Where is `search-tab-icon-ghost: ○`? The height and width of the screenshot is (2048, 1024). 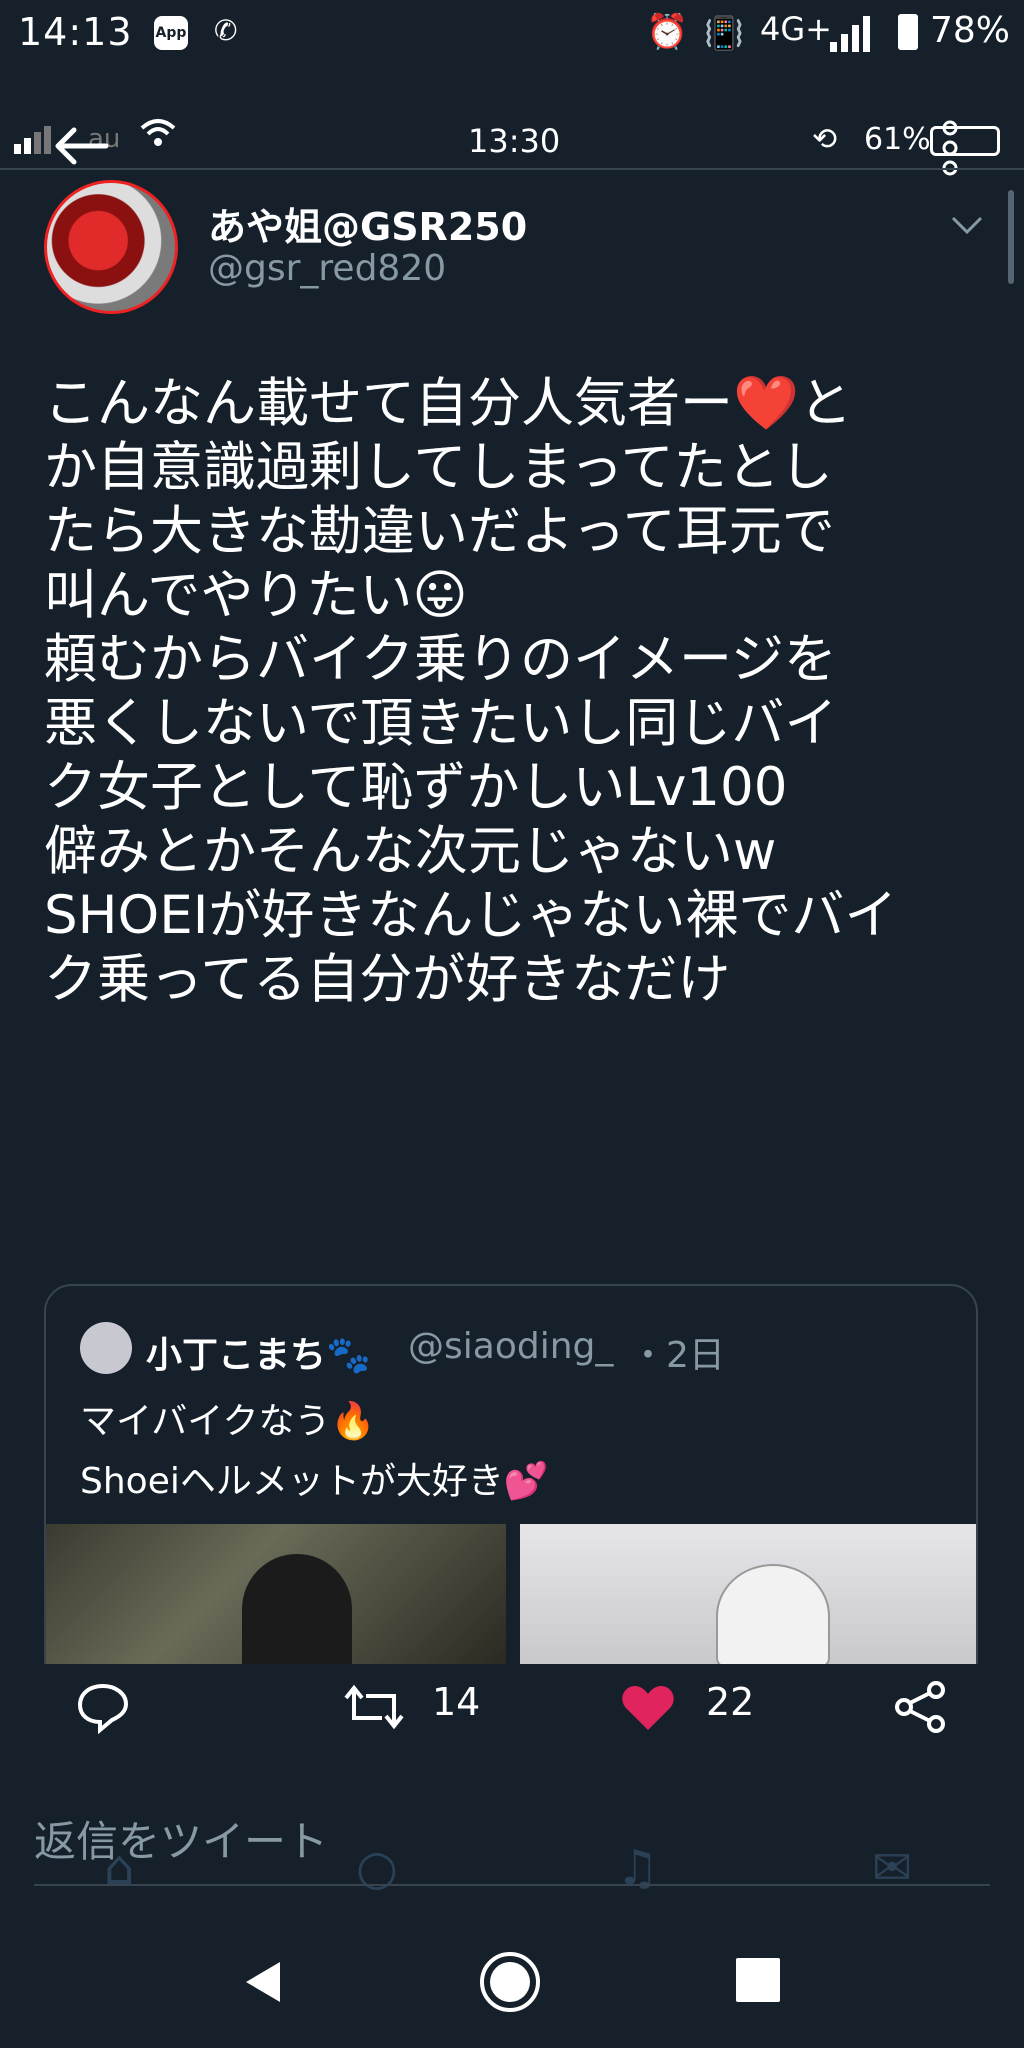
search-tab-icon-ghost: ○ is located at coordinates (377, 1868).